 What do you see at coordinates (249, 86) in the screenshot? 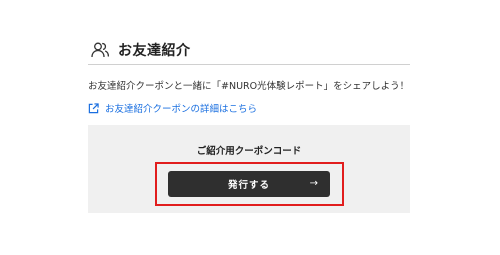
I see `referral-description: お友達紹介クーポンと一緒に「#NURO光体験レポート」をシェアしよう！` at bounding box center [249, 86].